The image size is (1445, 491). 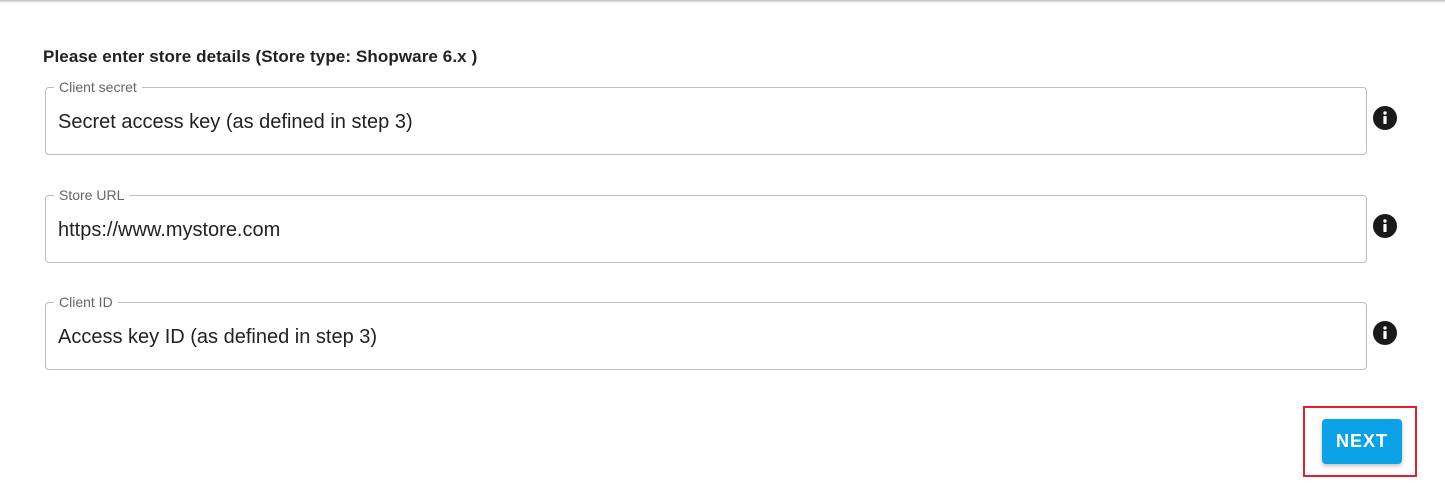 I want to click on store-url-field: Store URL, so click(x=706, y=224).